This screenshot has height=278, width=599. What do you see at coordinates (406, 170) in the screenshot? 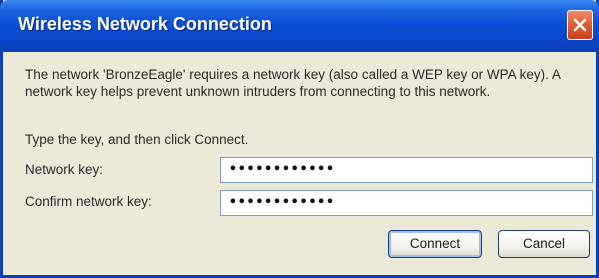
I see `network-key-field: ••••••••••••` at bounding box center [406, 170].